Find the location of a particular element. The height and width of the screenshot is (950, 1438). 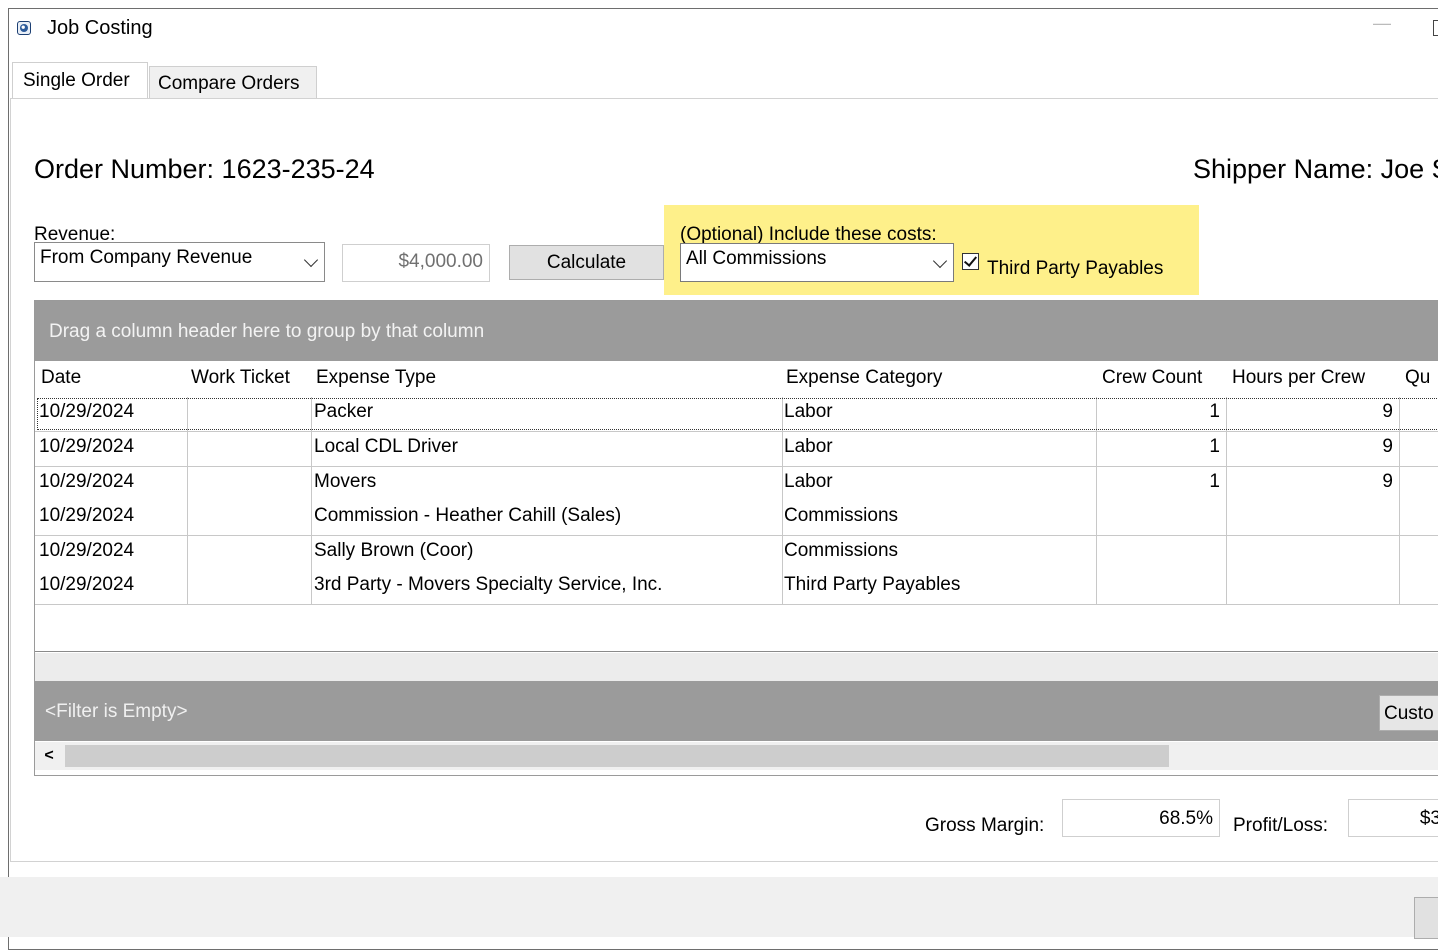

order-number: Order Number: 1623-235-24 is located at coordinates (204, 169).